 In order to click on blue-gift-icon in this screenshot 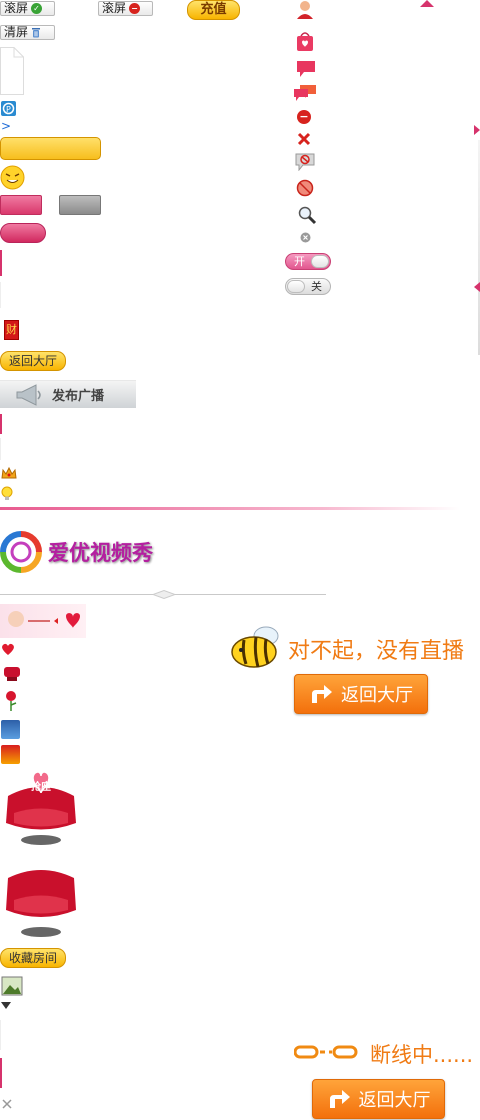, I will do `click(10, 729)`.